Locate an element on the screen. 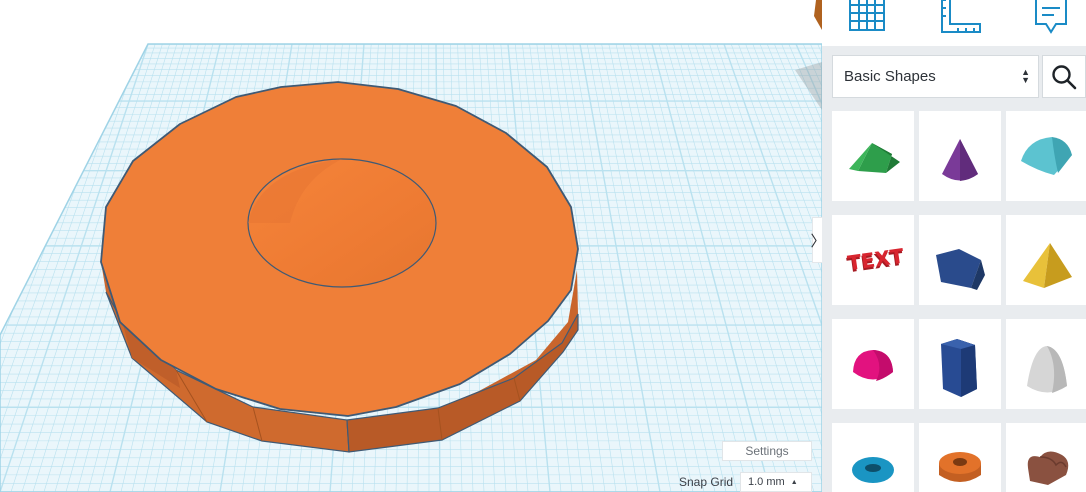  torus-icon is located at coordinates (873, 470).